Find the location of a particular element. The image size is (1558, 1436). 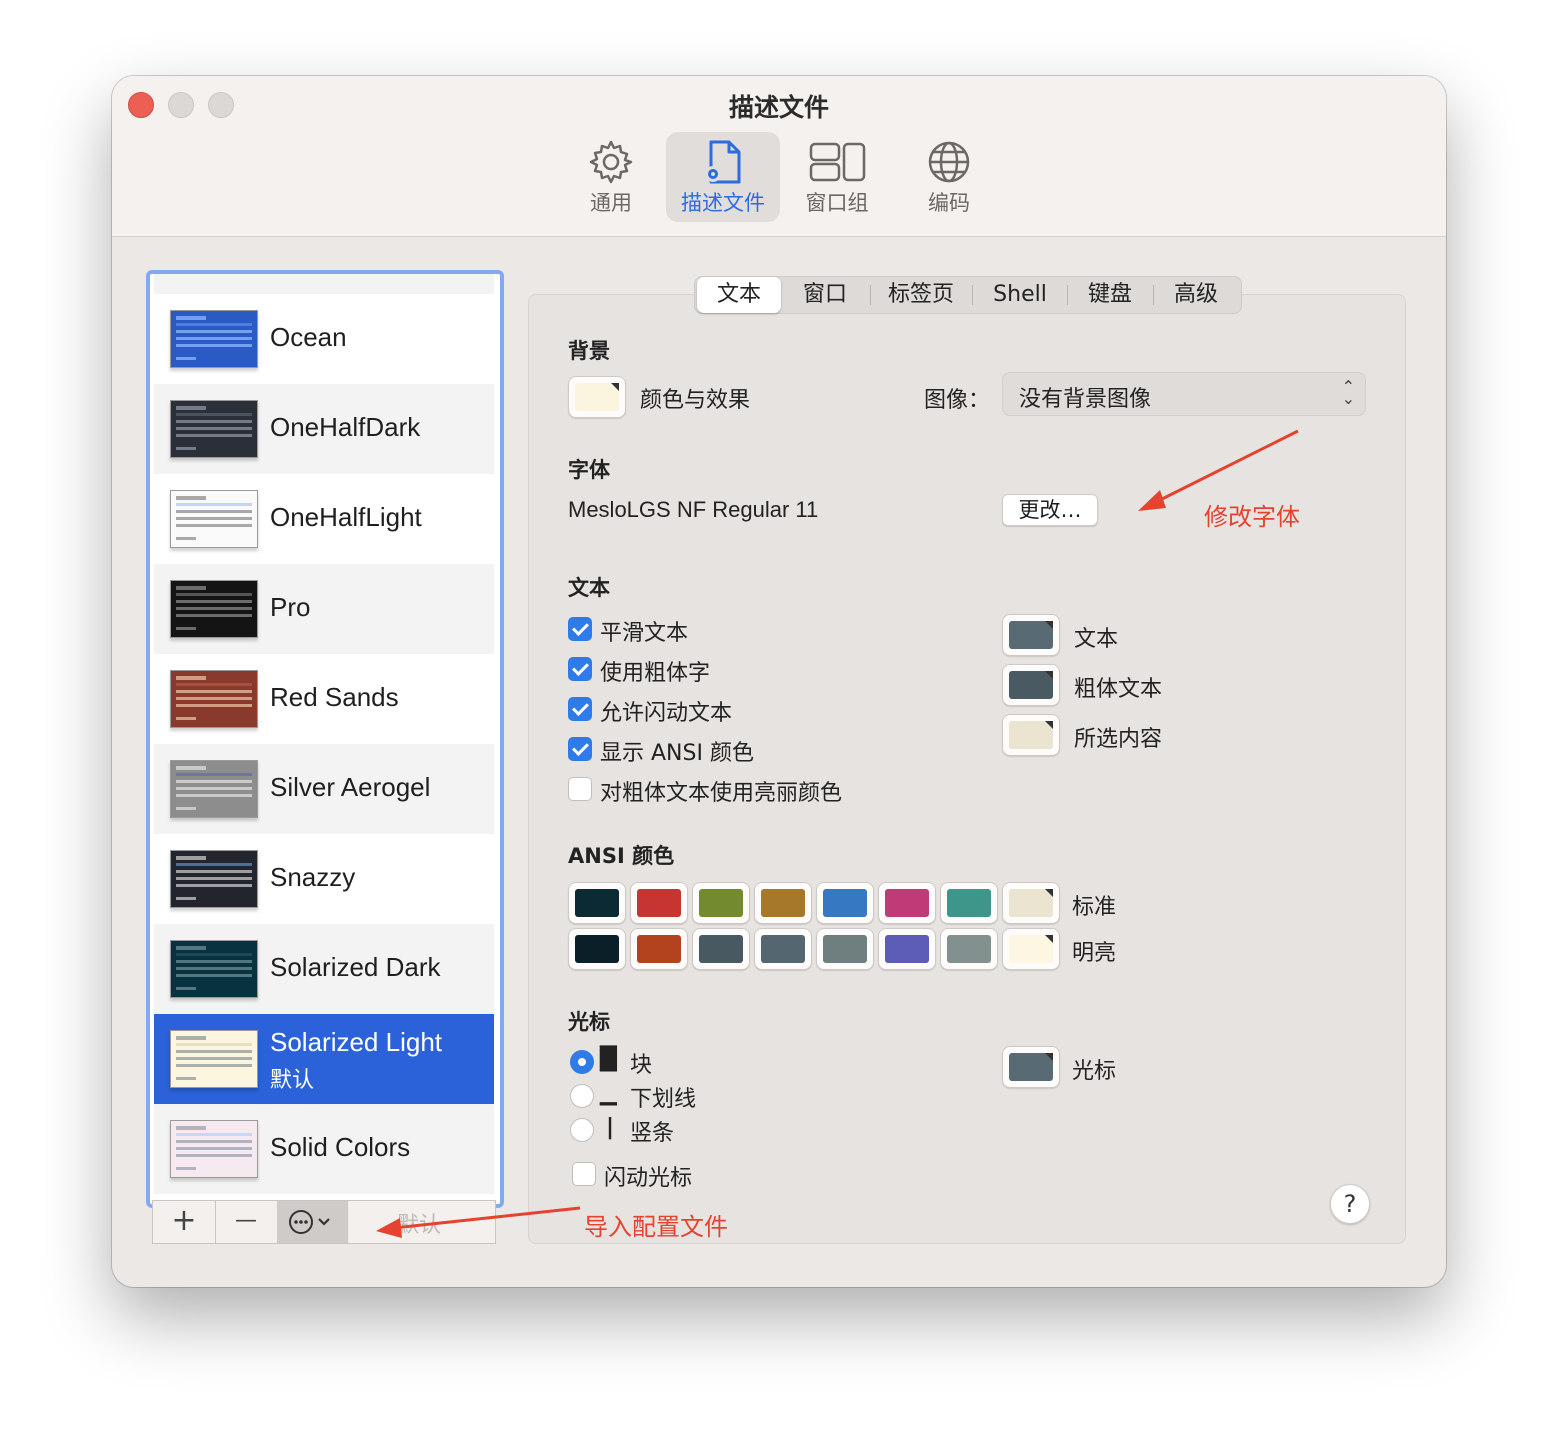

bold-font-checkbox is located at coordinates (580, 669).